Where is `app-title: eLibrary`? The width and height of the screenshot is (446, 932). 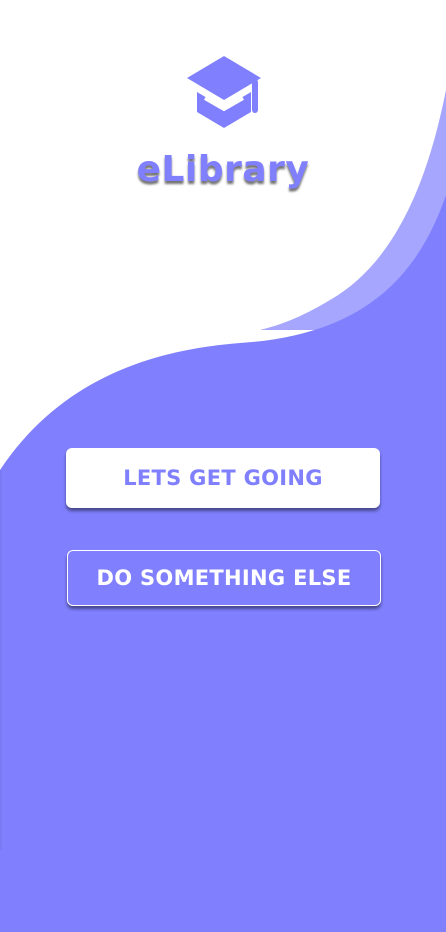
app-title: eLibrary is located at coordinates (223, 169).